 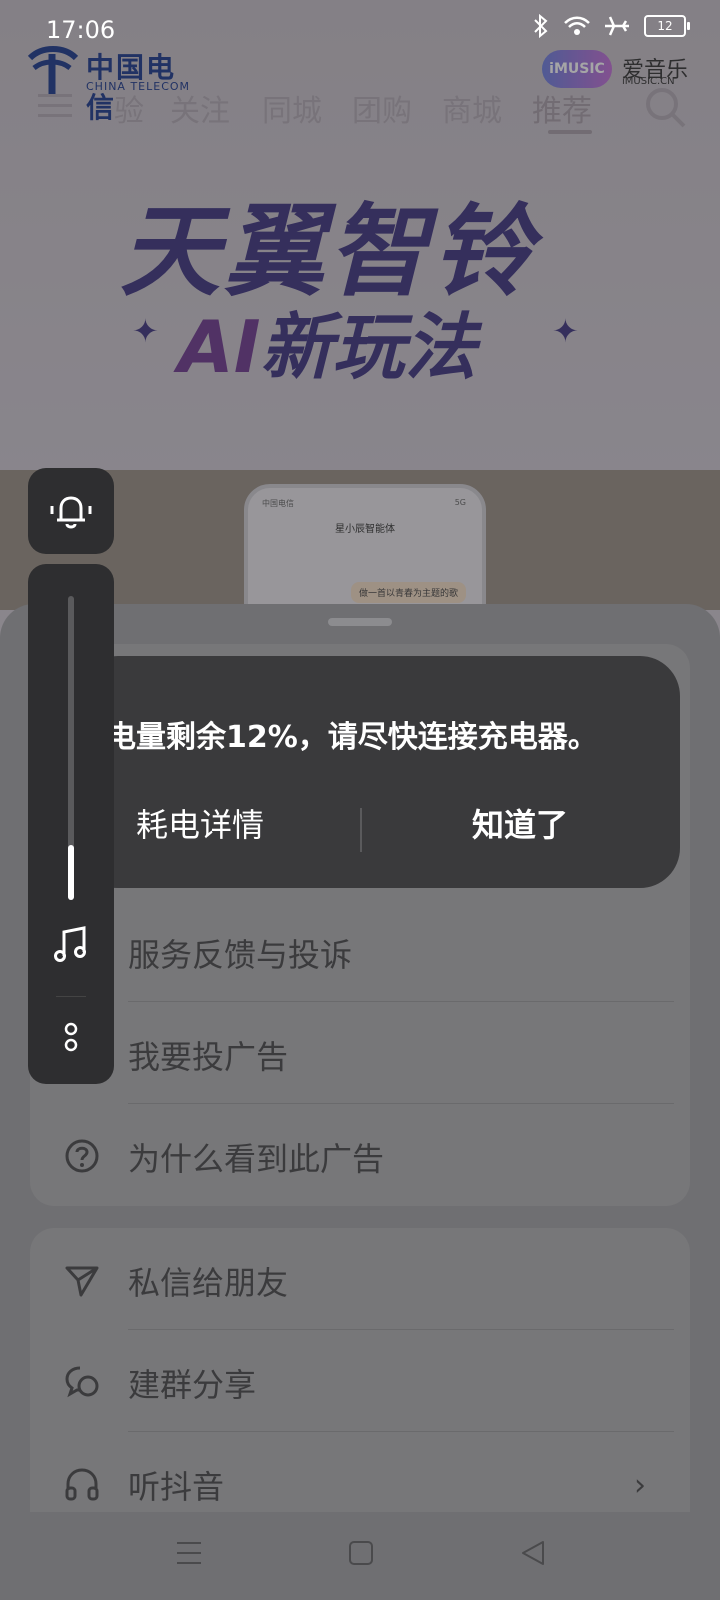 I want to click on recents-menu-icon, so click(x=189, y=1555).